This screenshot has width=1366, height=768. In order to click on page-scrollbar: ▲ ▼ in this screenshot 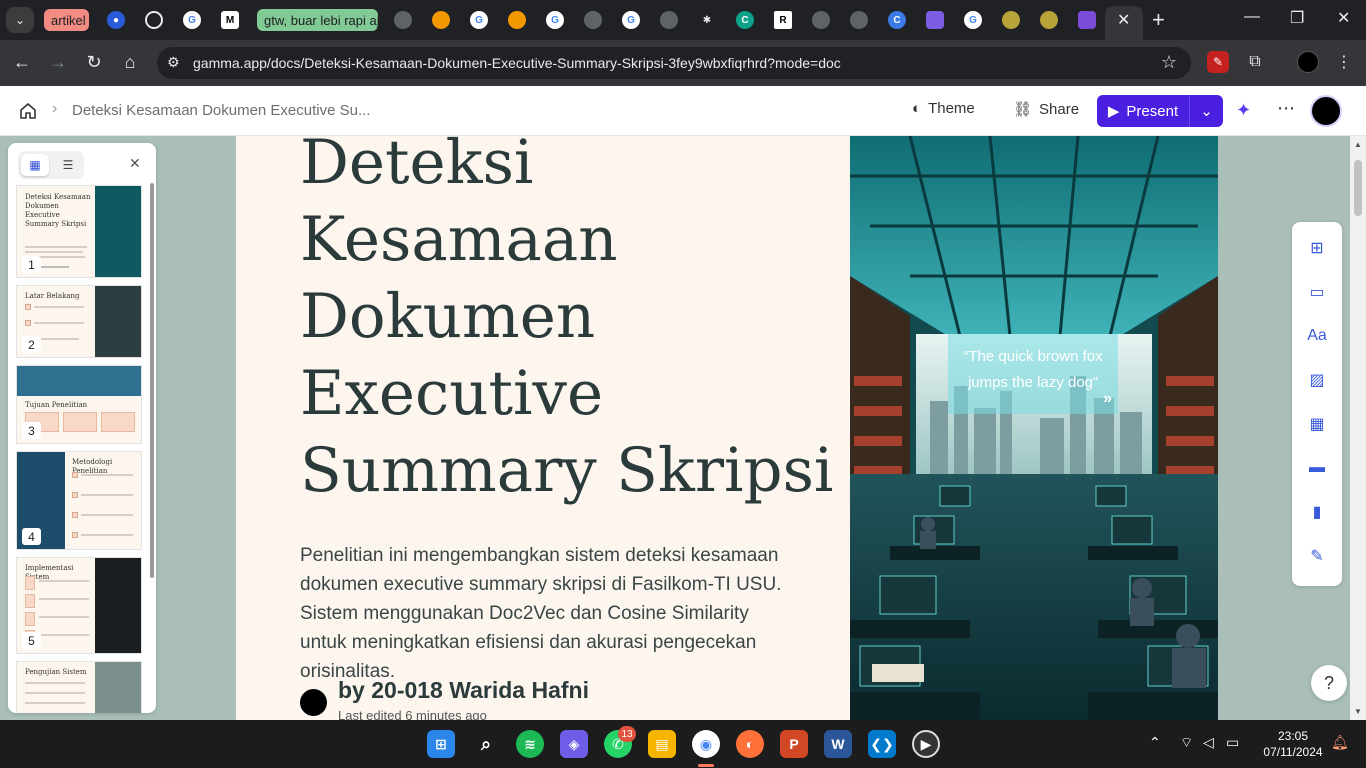, I will do `click(1358, 428)`.